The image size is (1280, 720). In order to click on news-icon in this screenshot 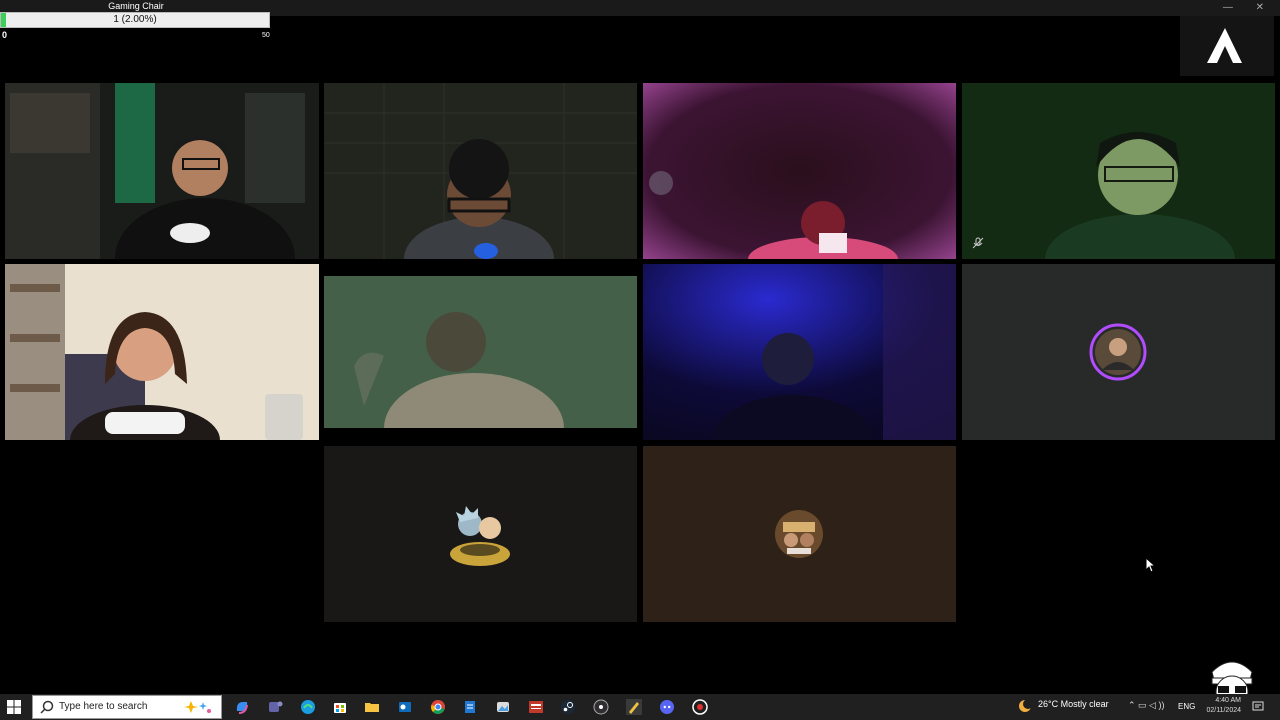, I will do `click(536, 707)`.